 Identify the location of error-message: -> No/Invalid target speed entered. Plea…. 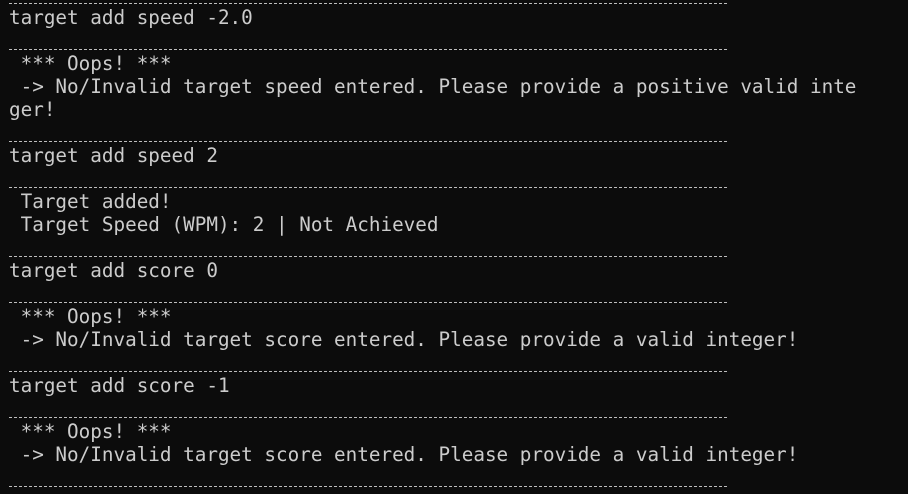
(433, 86).